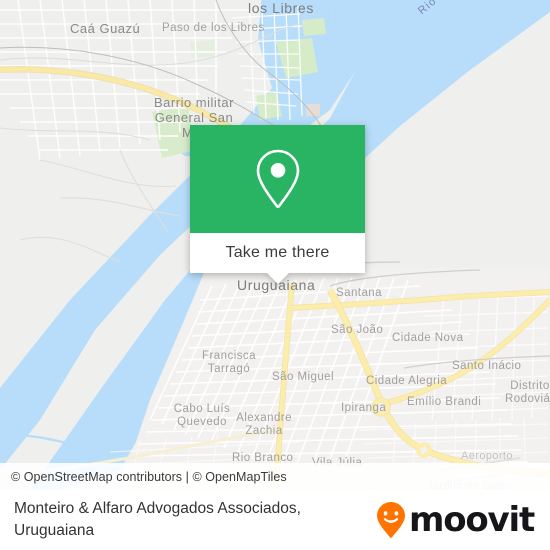 This screenshot has height=550, width=550. I want to click on moovit-wordmark: moovit, so click(471, 520).